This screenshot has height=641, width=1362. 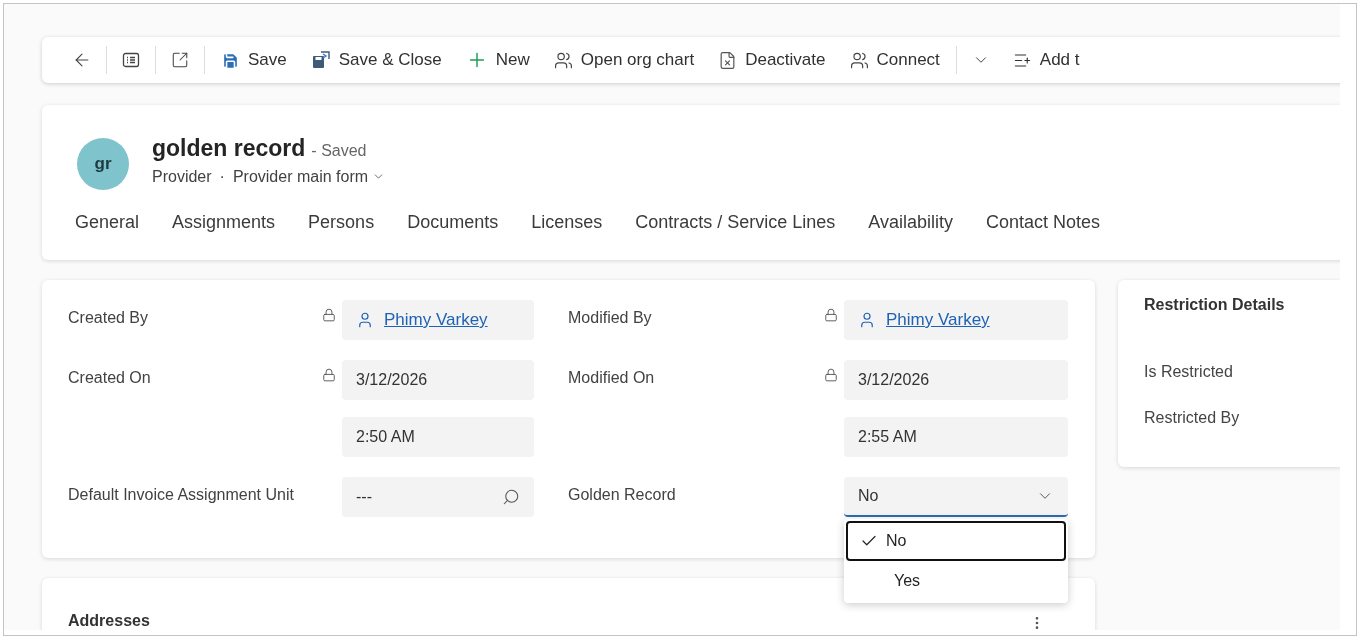 What do you see at coordinates (103, 164) in the screenshot?
I see `avatar: gr` at bounding box center [103, 164].